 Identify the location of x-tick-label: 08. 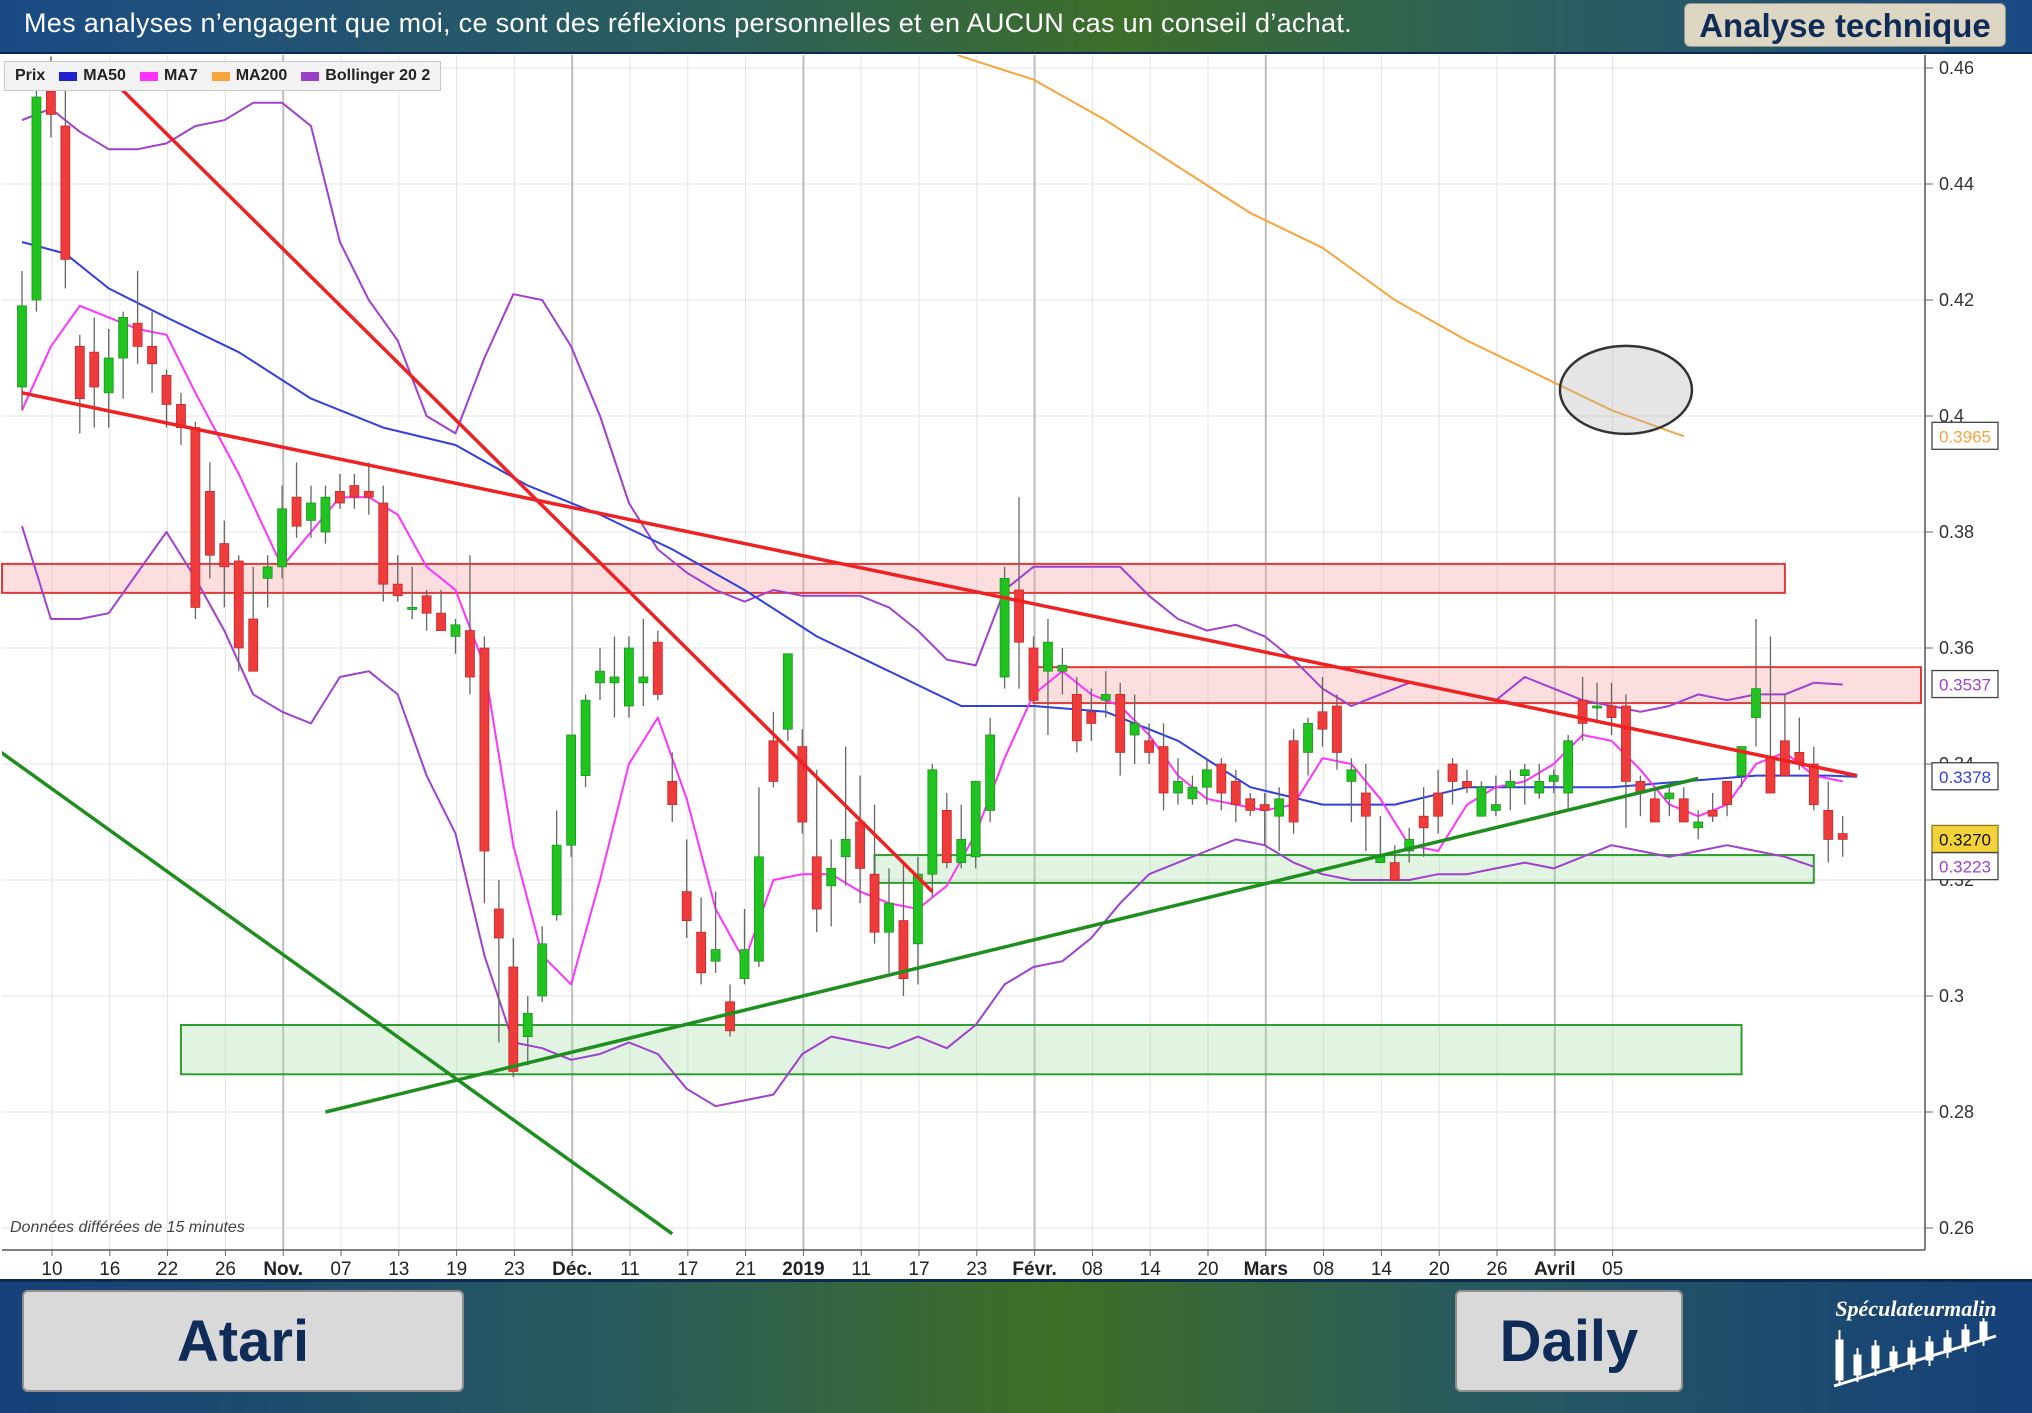
(1092, 1269).